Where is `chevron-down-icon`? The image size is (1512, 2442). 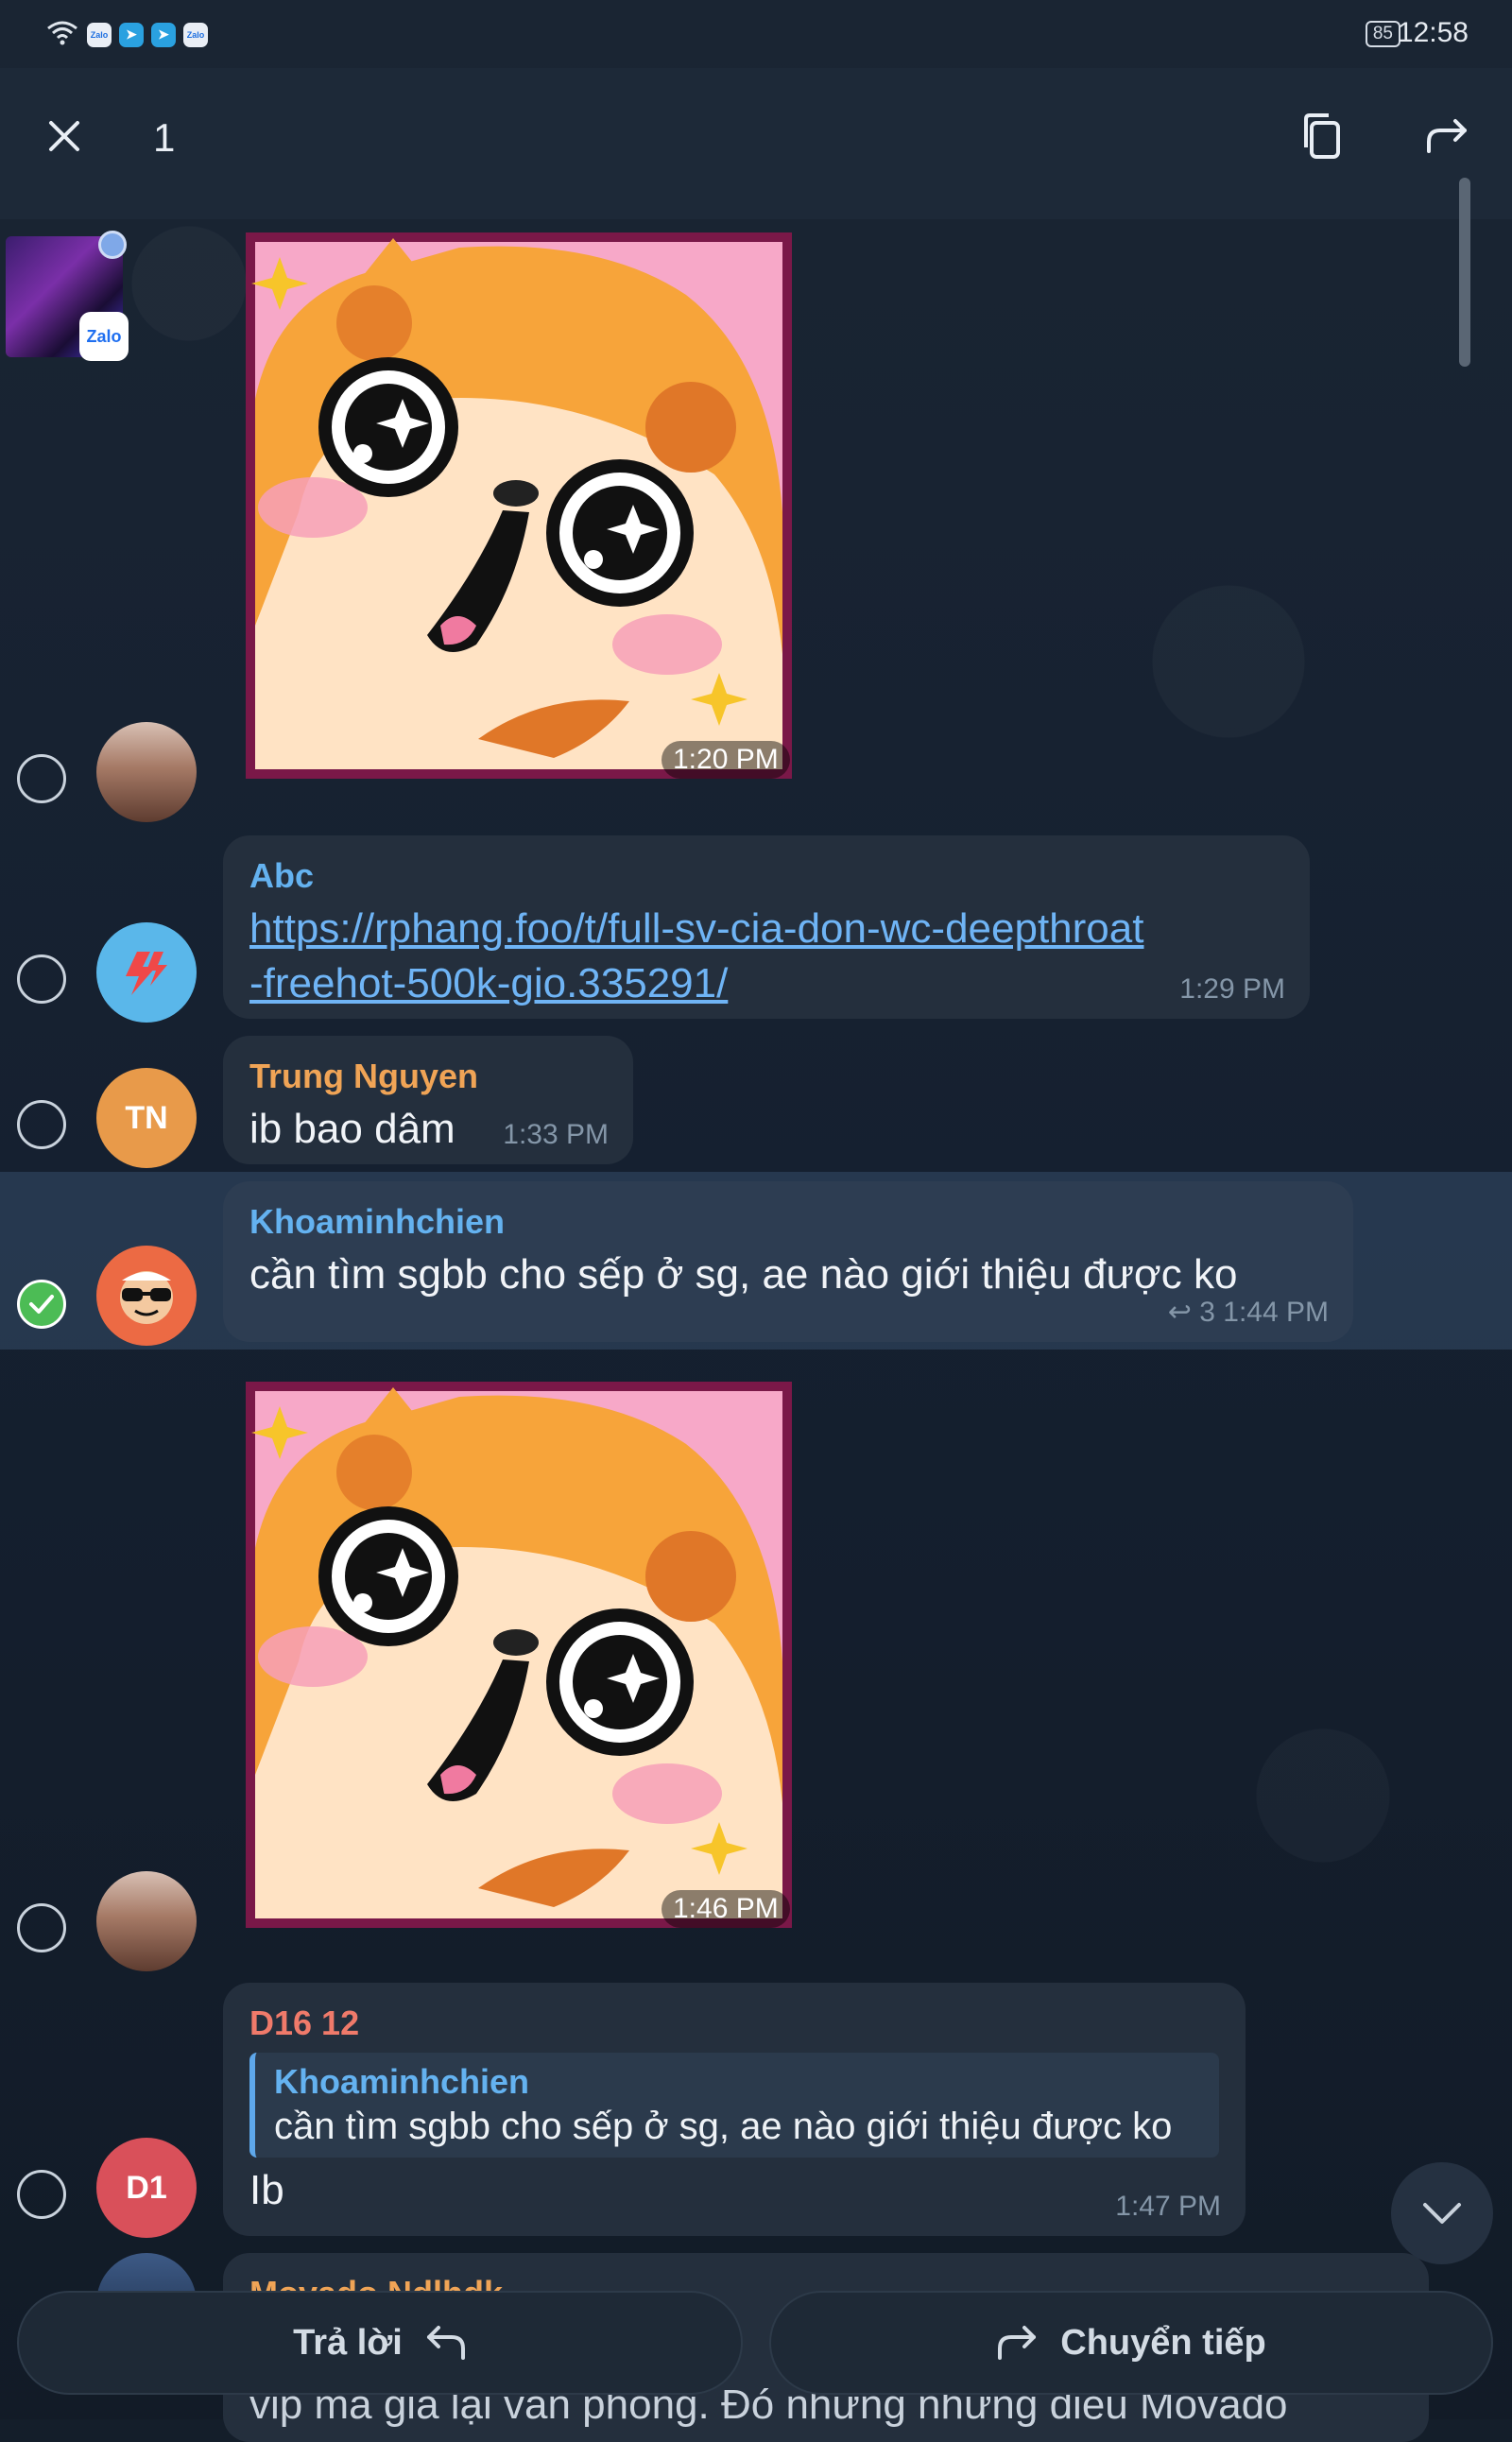
chevron-down-icon is located at coordinates (1442, 2213).